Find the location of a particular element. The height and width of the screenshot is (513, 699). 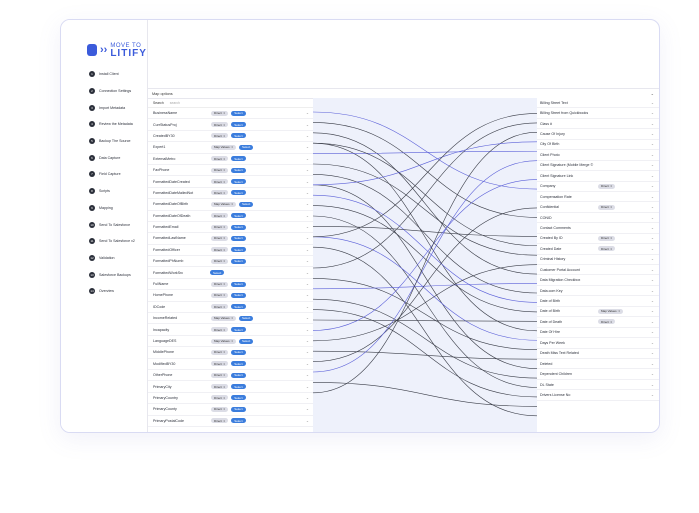

step-item: 1 Install Client is located at coordinates (118, 74).